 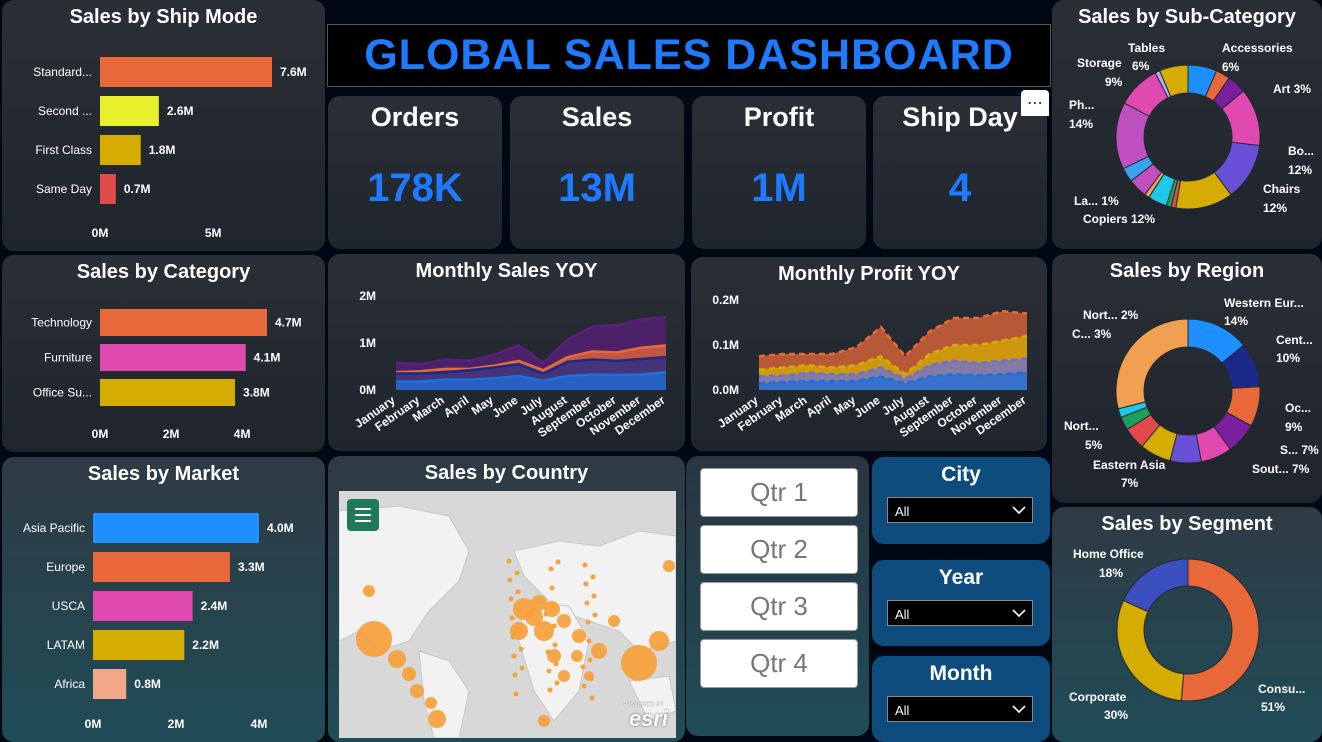 I want to click on kpi-orders: Orders 178K, so click(x=415, y=172).